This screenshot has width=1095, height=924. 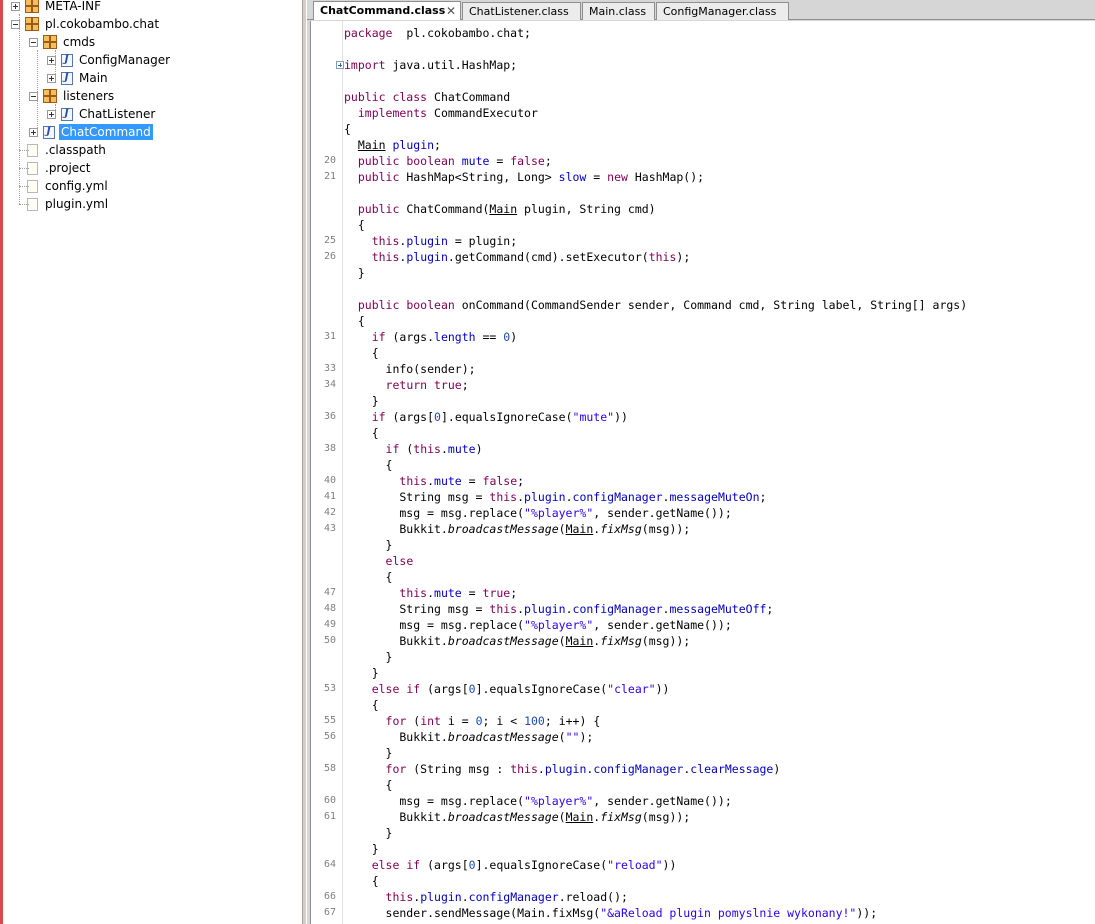 I want to click on line-number: 42, so click(x=329, y=512).